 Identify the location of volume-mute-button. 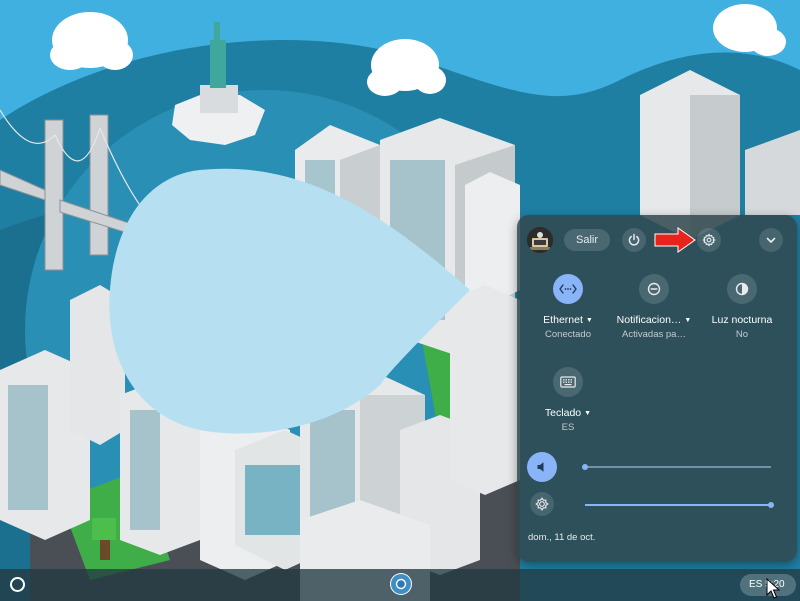
(542, 467).